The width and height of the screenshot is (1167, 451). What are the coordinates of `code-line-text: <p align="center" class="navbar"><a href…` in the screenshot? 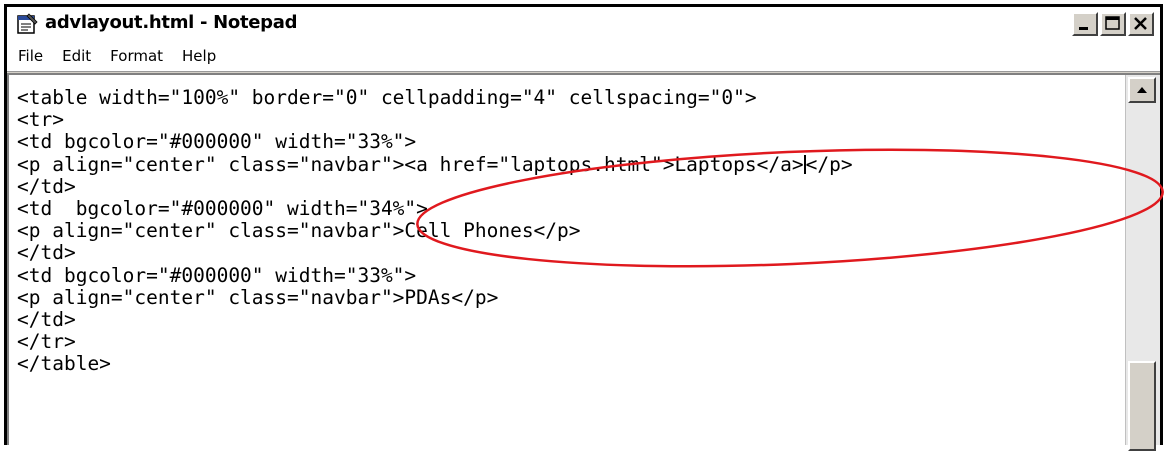 It's located at (410, 164).